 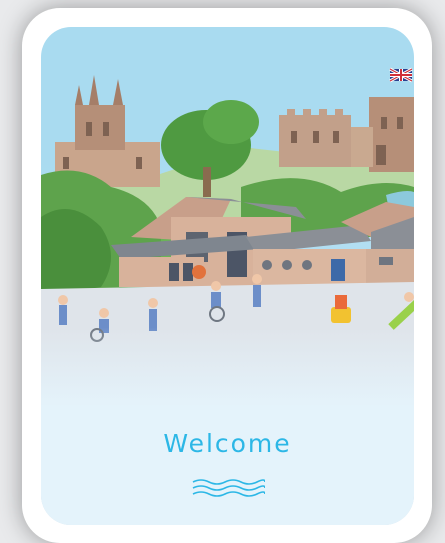 I want to click on castle, so click(x=346, y=134).